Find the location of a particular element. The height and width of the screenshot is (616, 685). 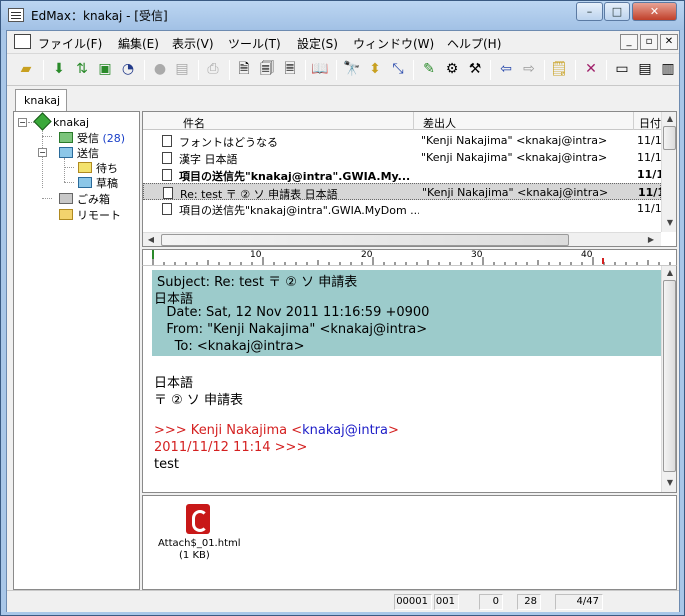

title-bar: EdMax：knakaj - [受信] – □ ✕ is located at coordinates (342, 15).